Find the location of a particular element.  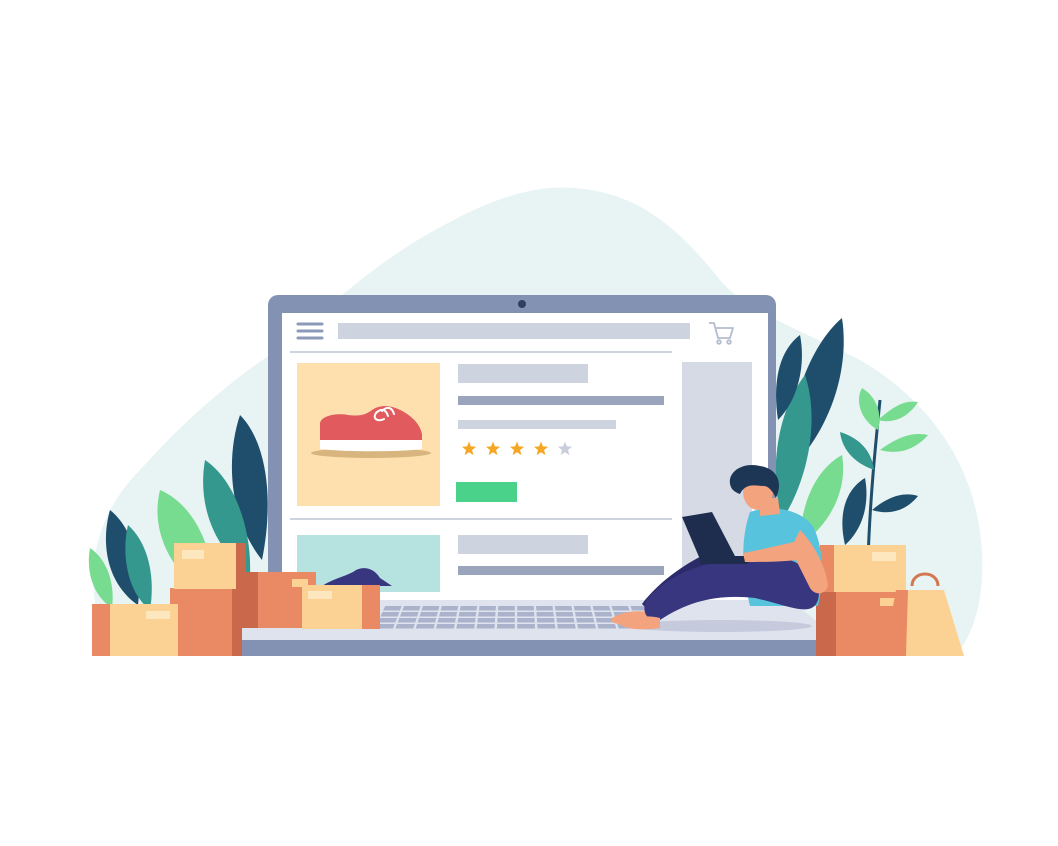

laptop-small-base is located at coordinates (724, 560).